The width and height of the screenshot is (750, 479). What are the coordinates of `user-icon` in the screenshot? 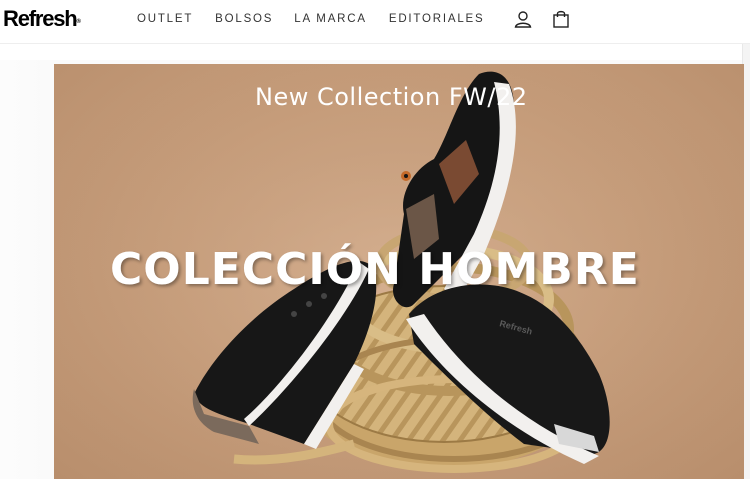 It's located at (523, 19).